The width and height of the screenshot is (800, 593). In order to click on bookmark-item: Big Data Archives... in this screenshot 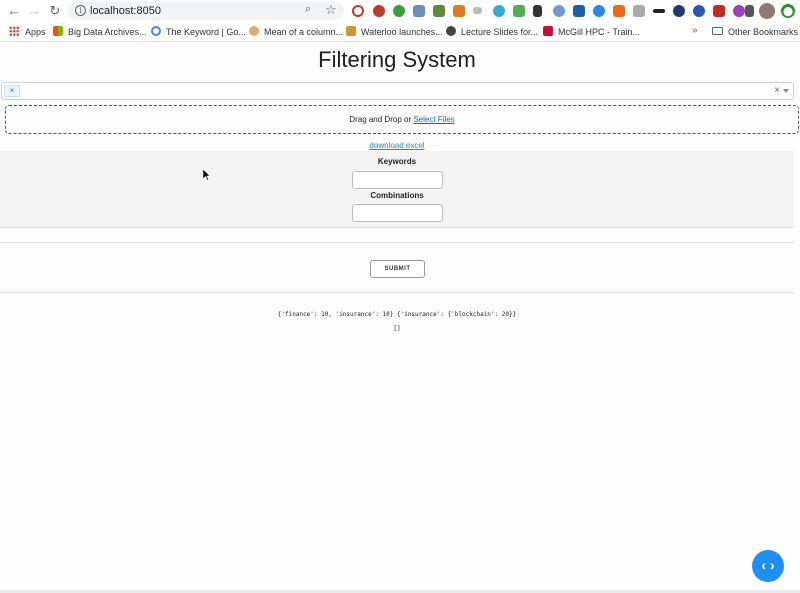, I will do `click(100, 32)`.